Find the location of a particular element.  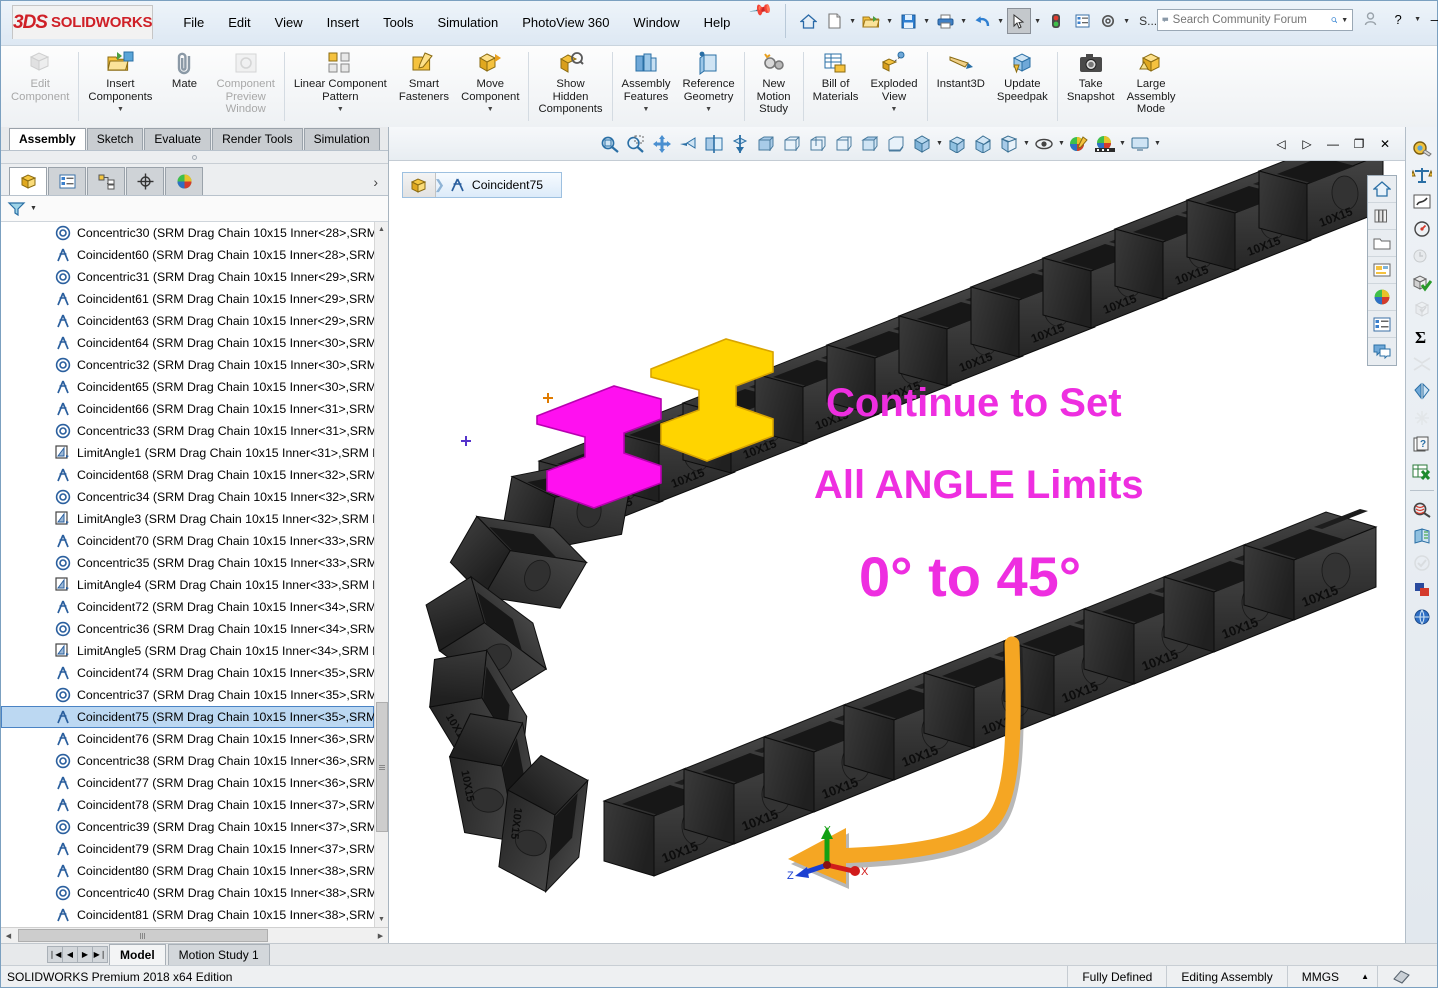

insert-components-button: Insert Components ▼ is located at coordinates (120, 86).